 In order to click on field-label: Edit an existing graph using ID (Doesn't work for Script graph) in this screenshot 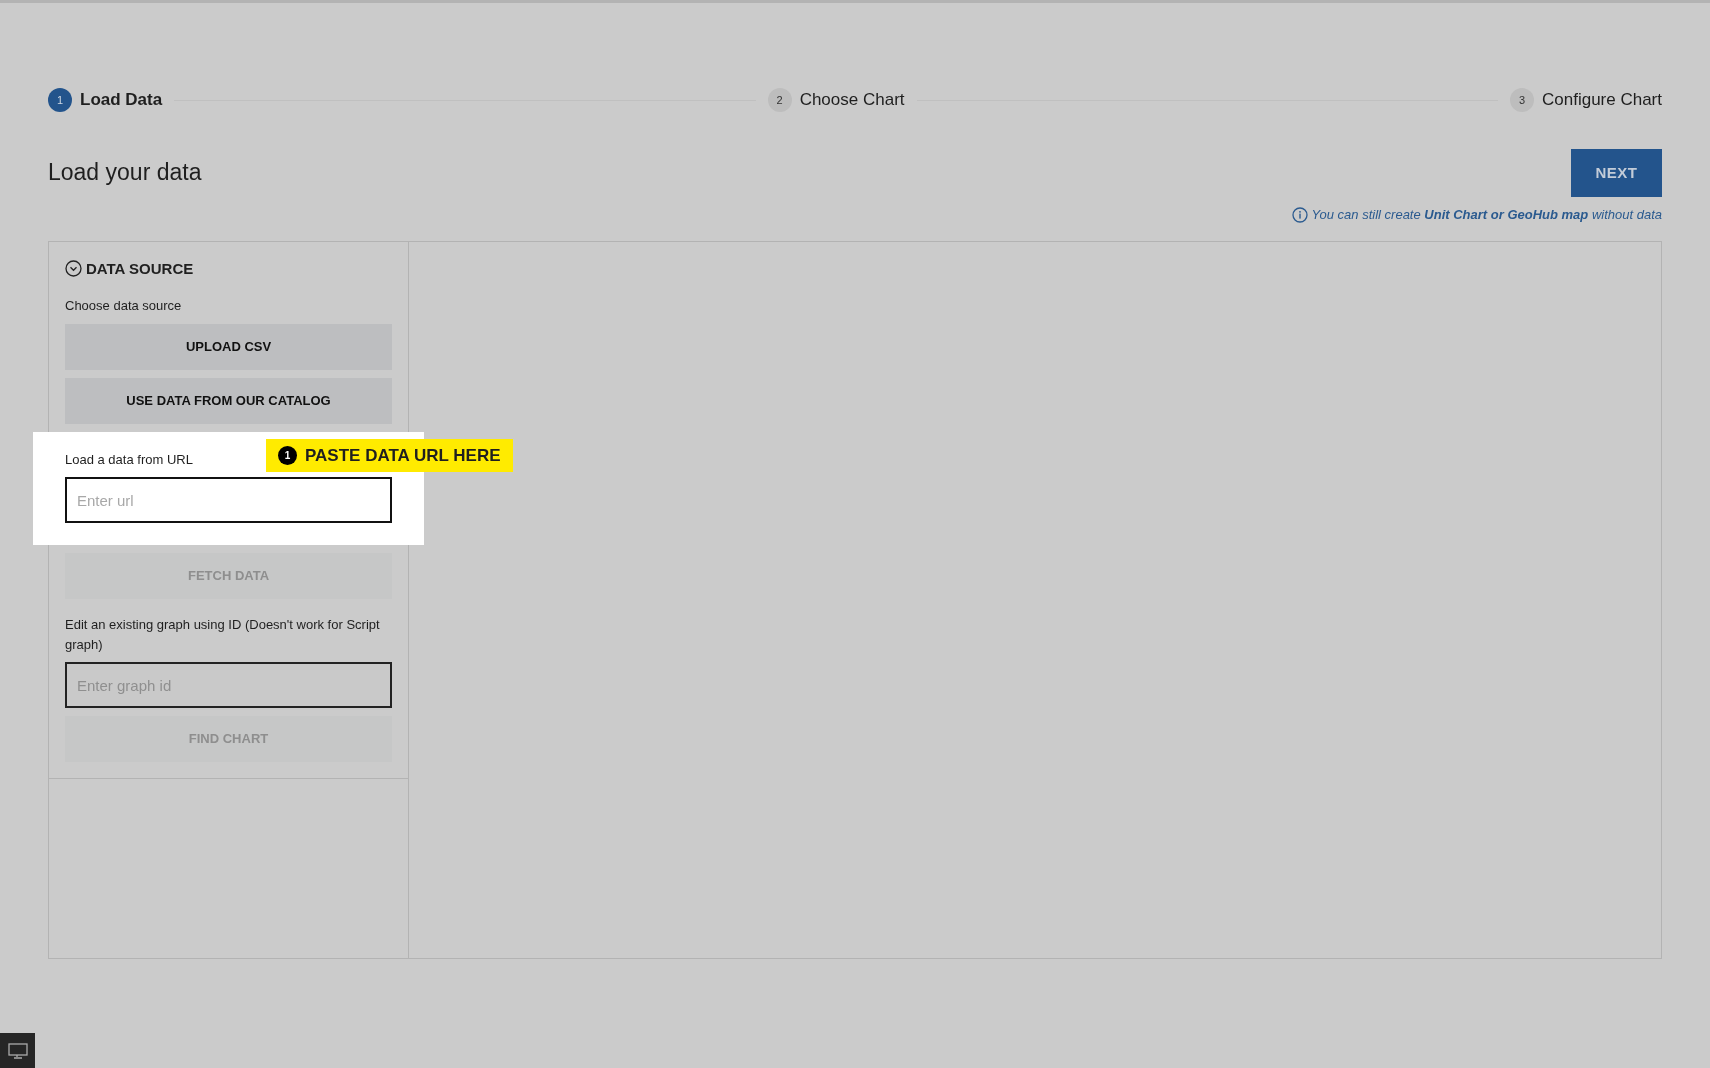, I will do `click(223, 635)`.